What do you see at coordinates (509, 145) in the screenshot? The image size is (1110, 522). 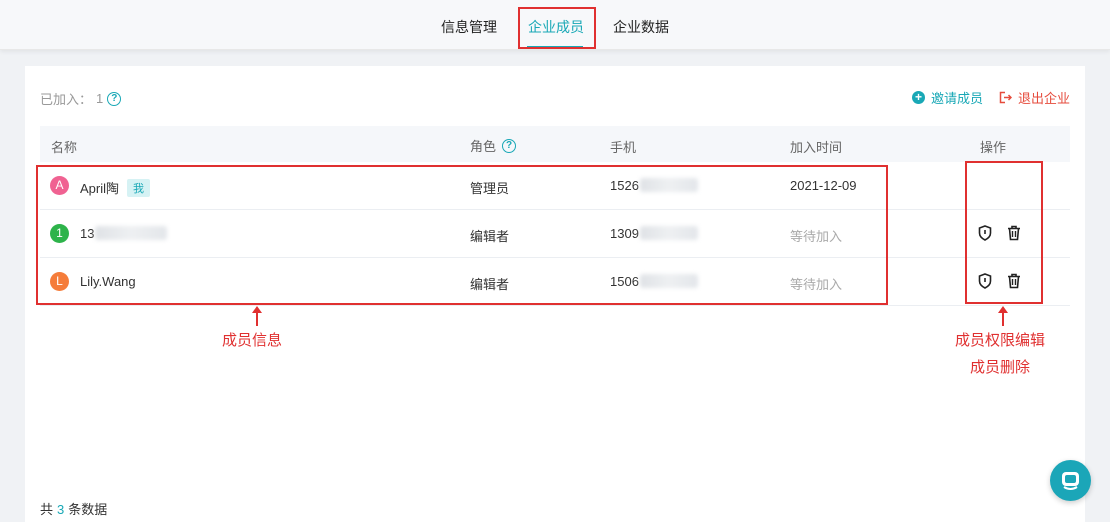 I see `role-help-icon: ?` at bounding box center [509, 145].